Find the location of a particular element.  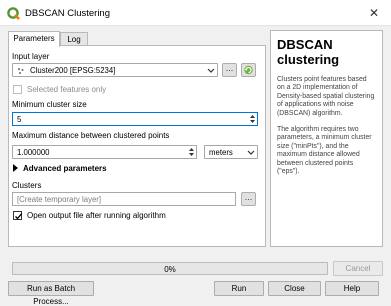

close-window-icon: ✕ is located at coordinates (374, 13).